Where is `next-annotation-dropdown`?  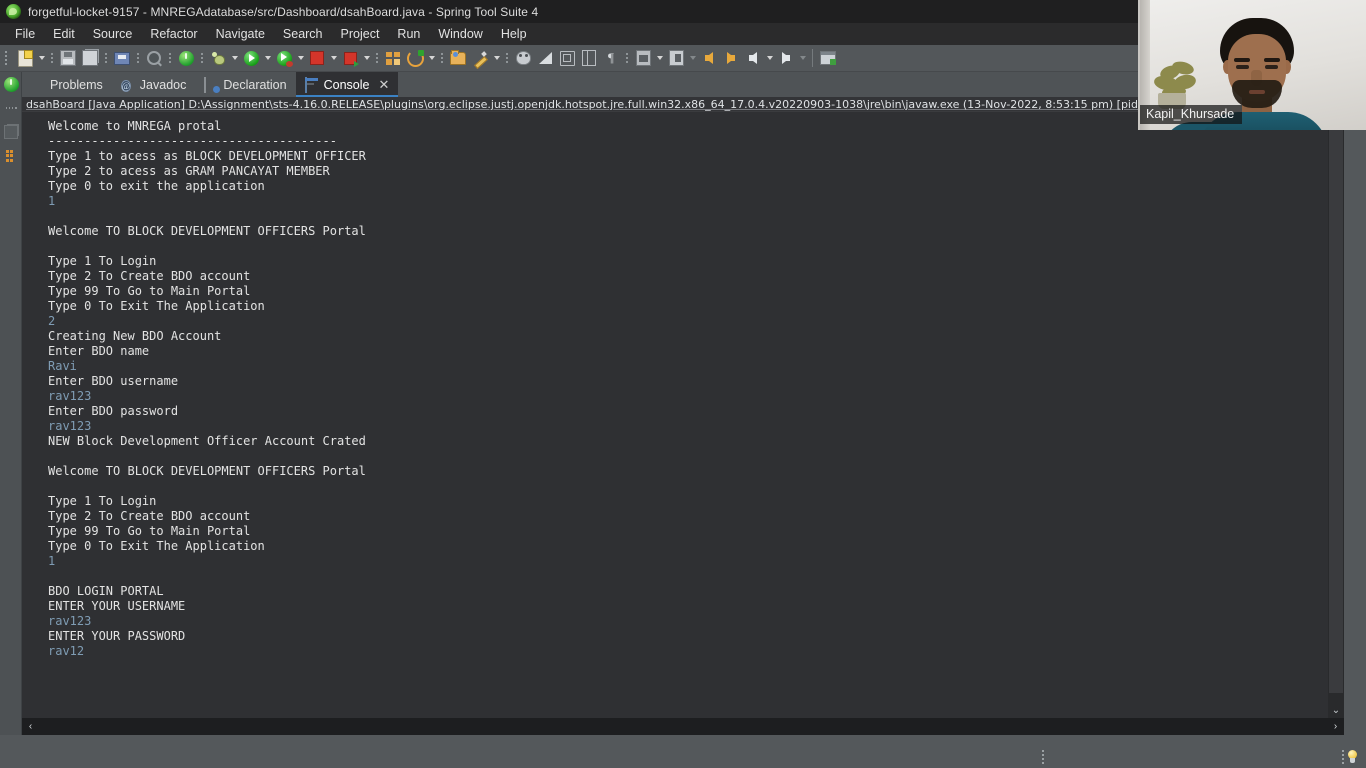 next-annotation-dropdown is located at coordinates (659, 58).